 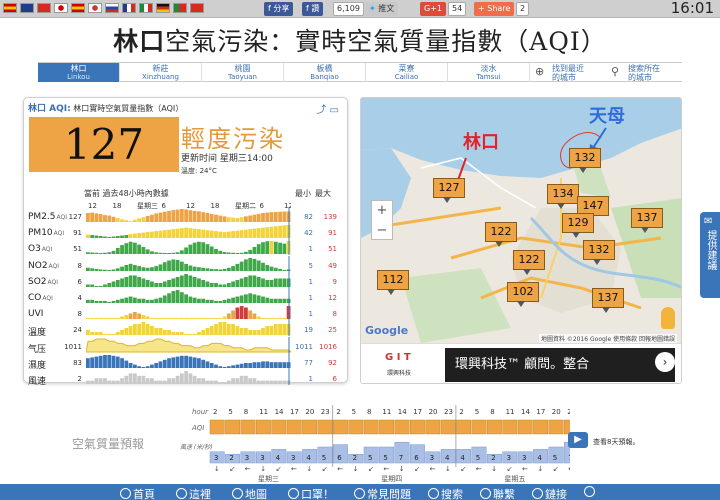 I want to click on pegman-icon, so click(x=668, y=318).